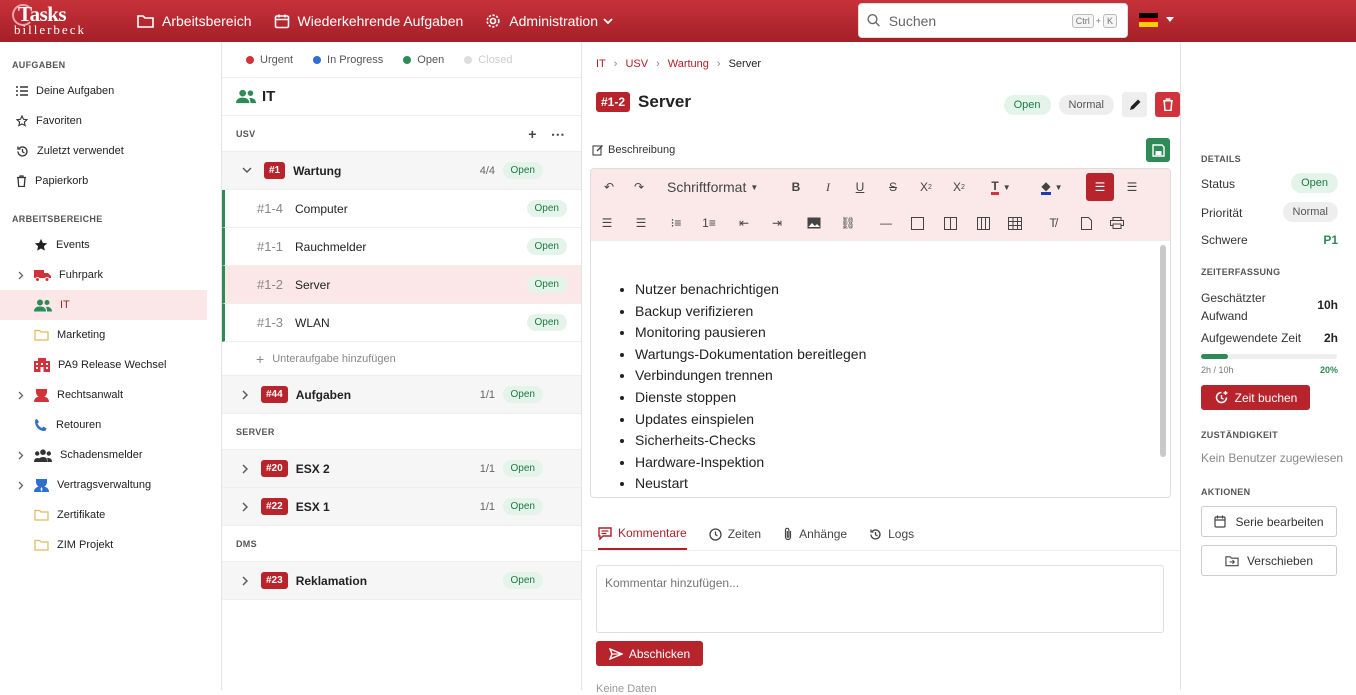  I want to click on subtask-row: #1-3 WLAN Open, so click(401, 323).